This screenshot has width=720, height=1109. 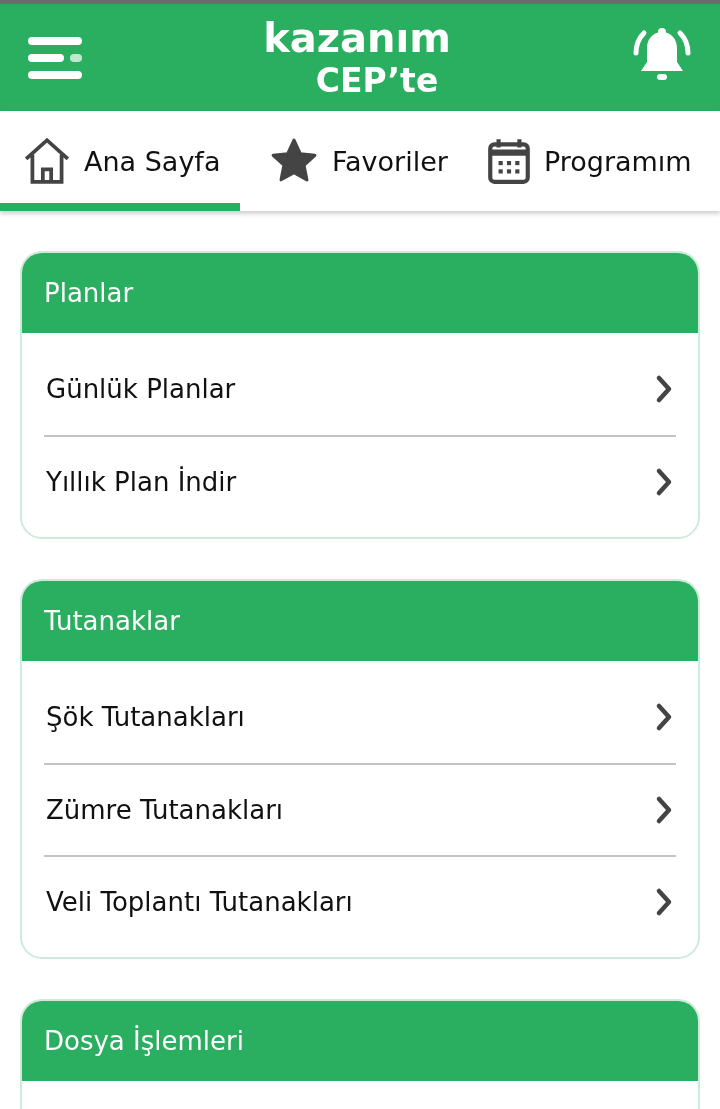 I want to click on home-icon, so click(x=47, y=161).